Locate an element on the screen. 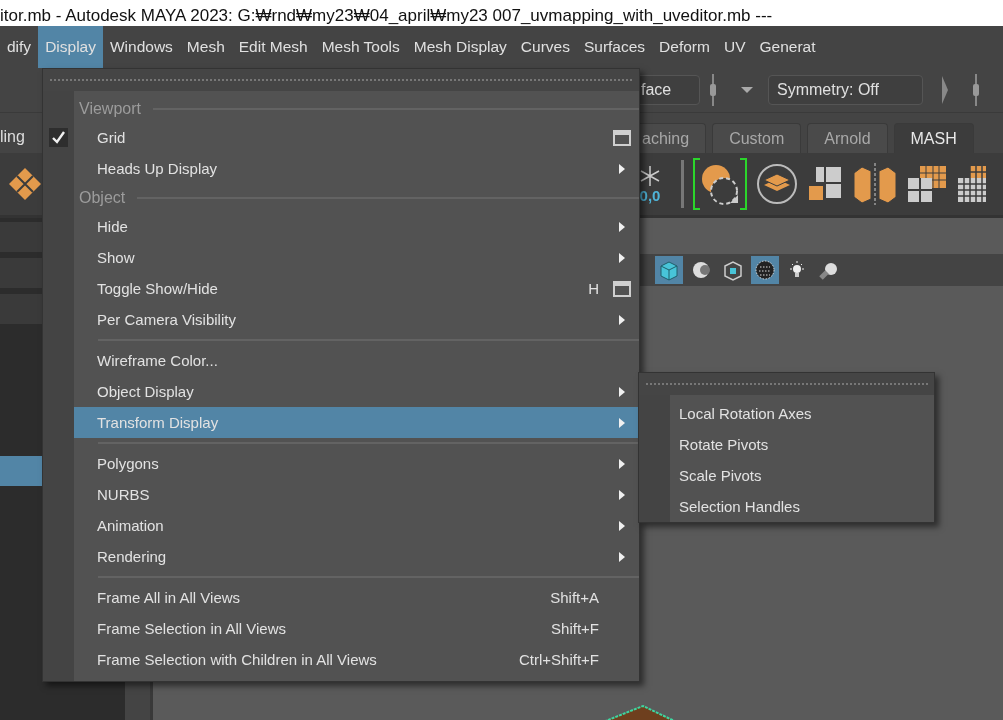 The width and height of the screenshot is (1003, 720). menu-item: Object Display is located at coordinates (356, 391).